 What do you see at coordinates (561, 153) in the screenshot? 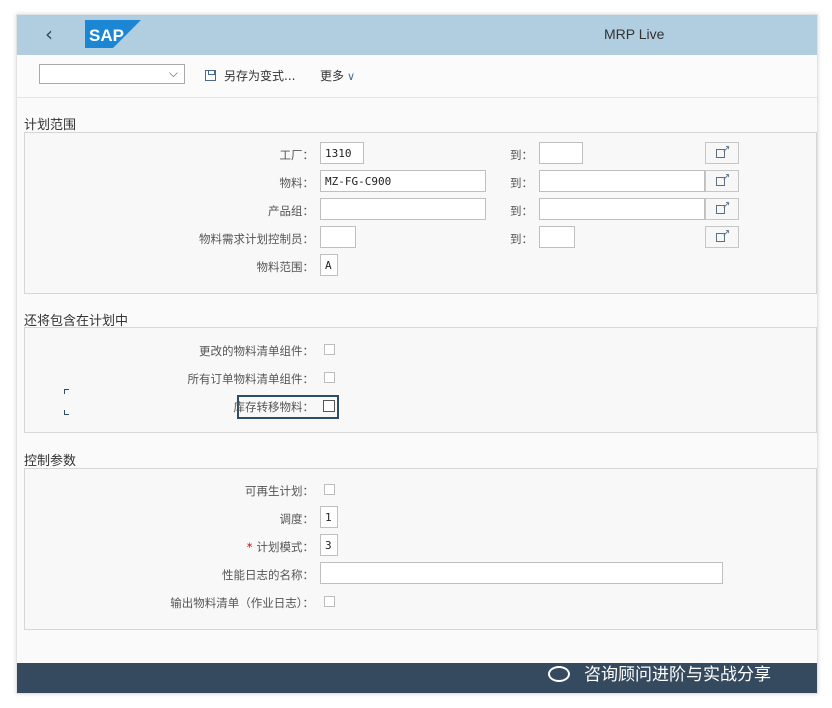
I see `plant-to-field` at bounding box center [561, 153].